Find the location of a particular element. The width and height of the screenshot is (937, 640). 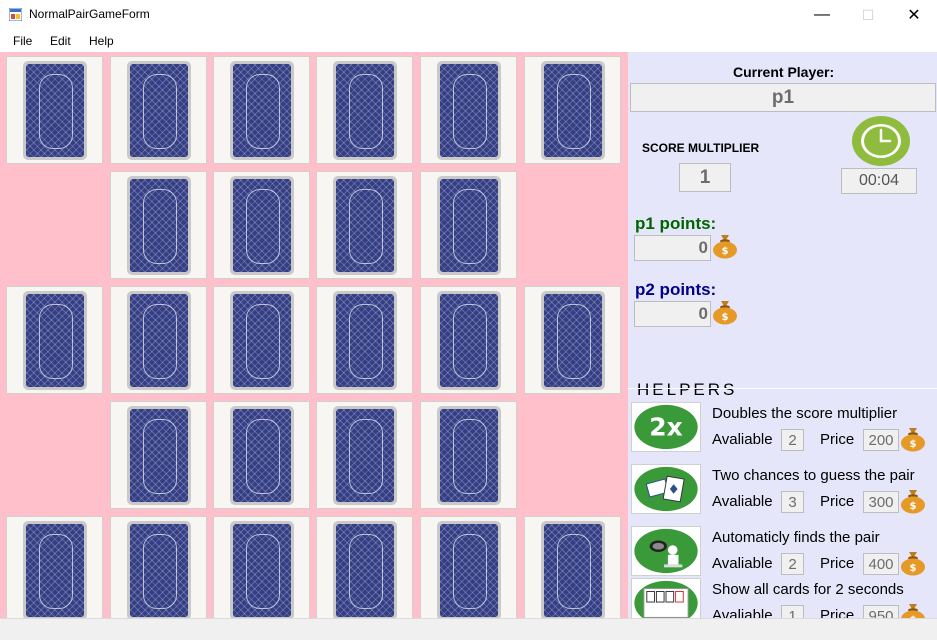

score-multiplier-label: SCORE MULTIPLIER is located at coordinates (701, 148).